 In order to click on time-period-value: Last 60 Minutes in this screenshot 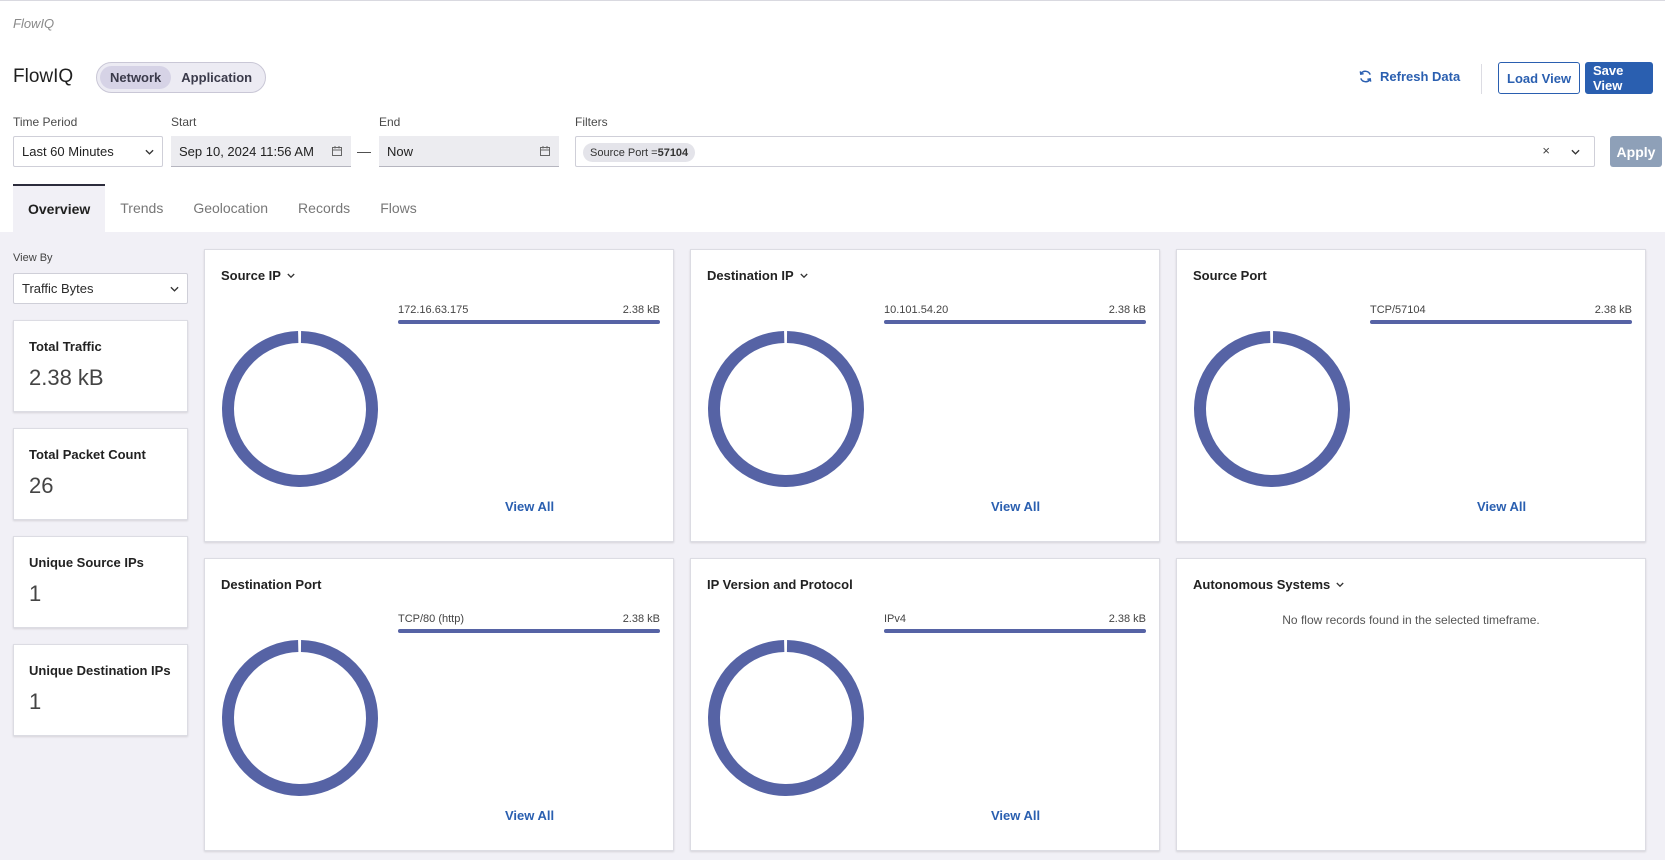, I will do `click(68, 151)`.